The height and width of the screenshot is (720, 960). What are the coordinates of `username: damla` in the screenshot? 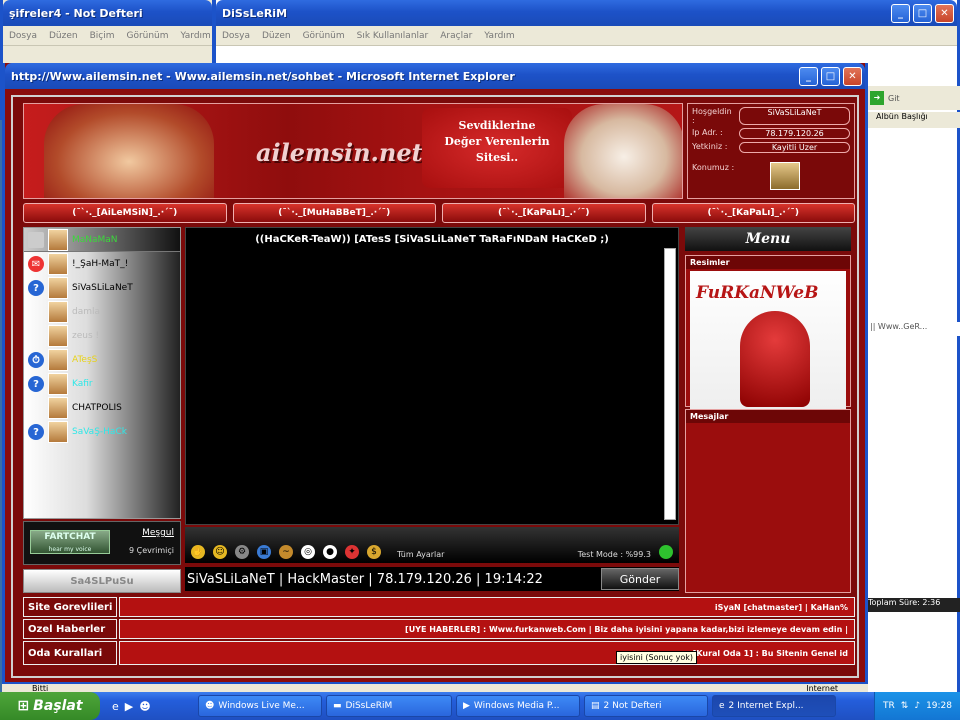 It's located at (86, 312).